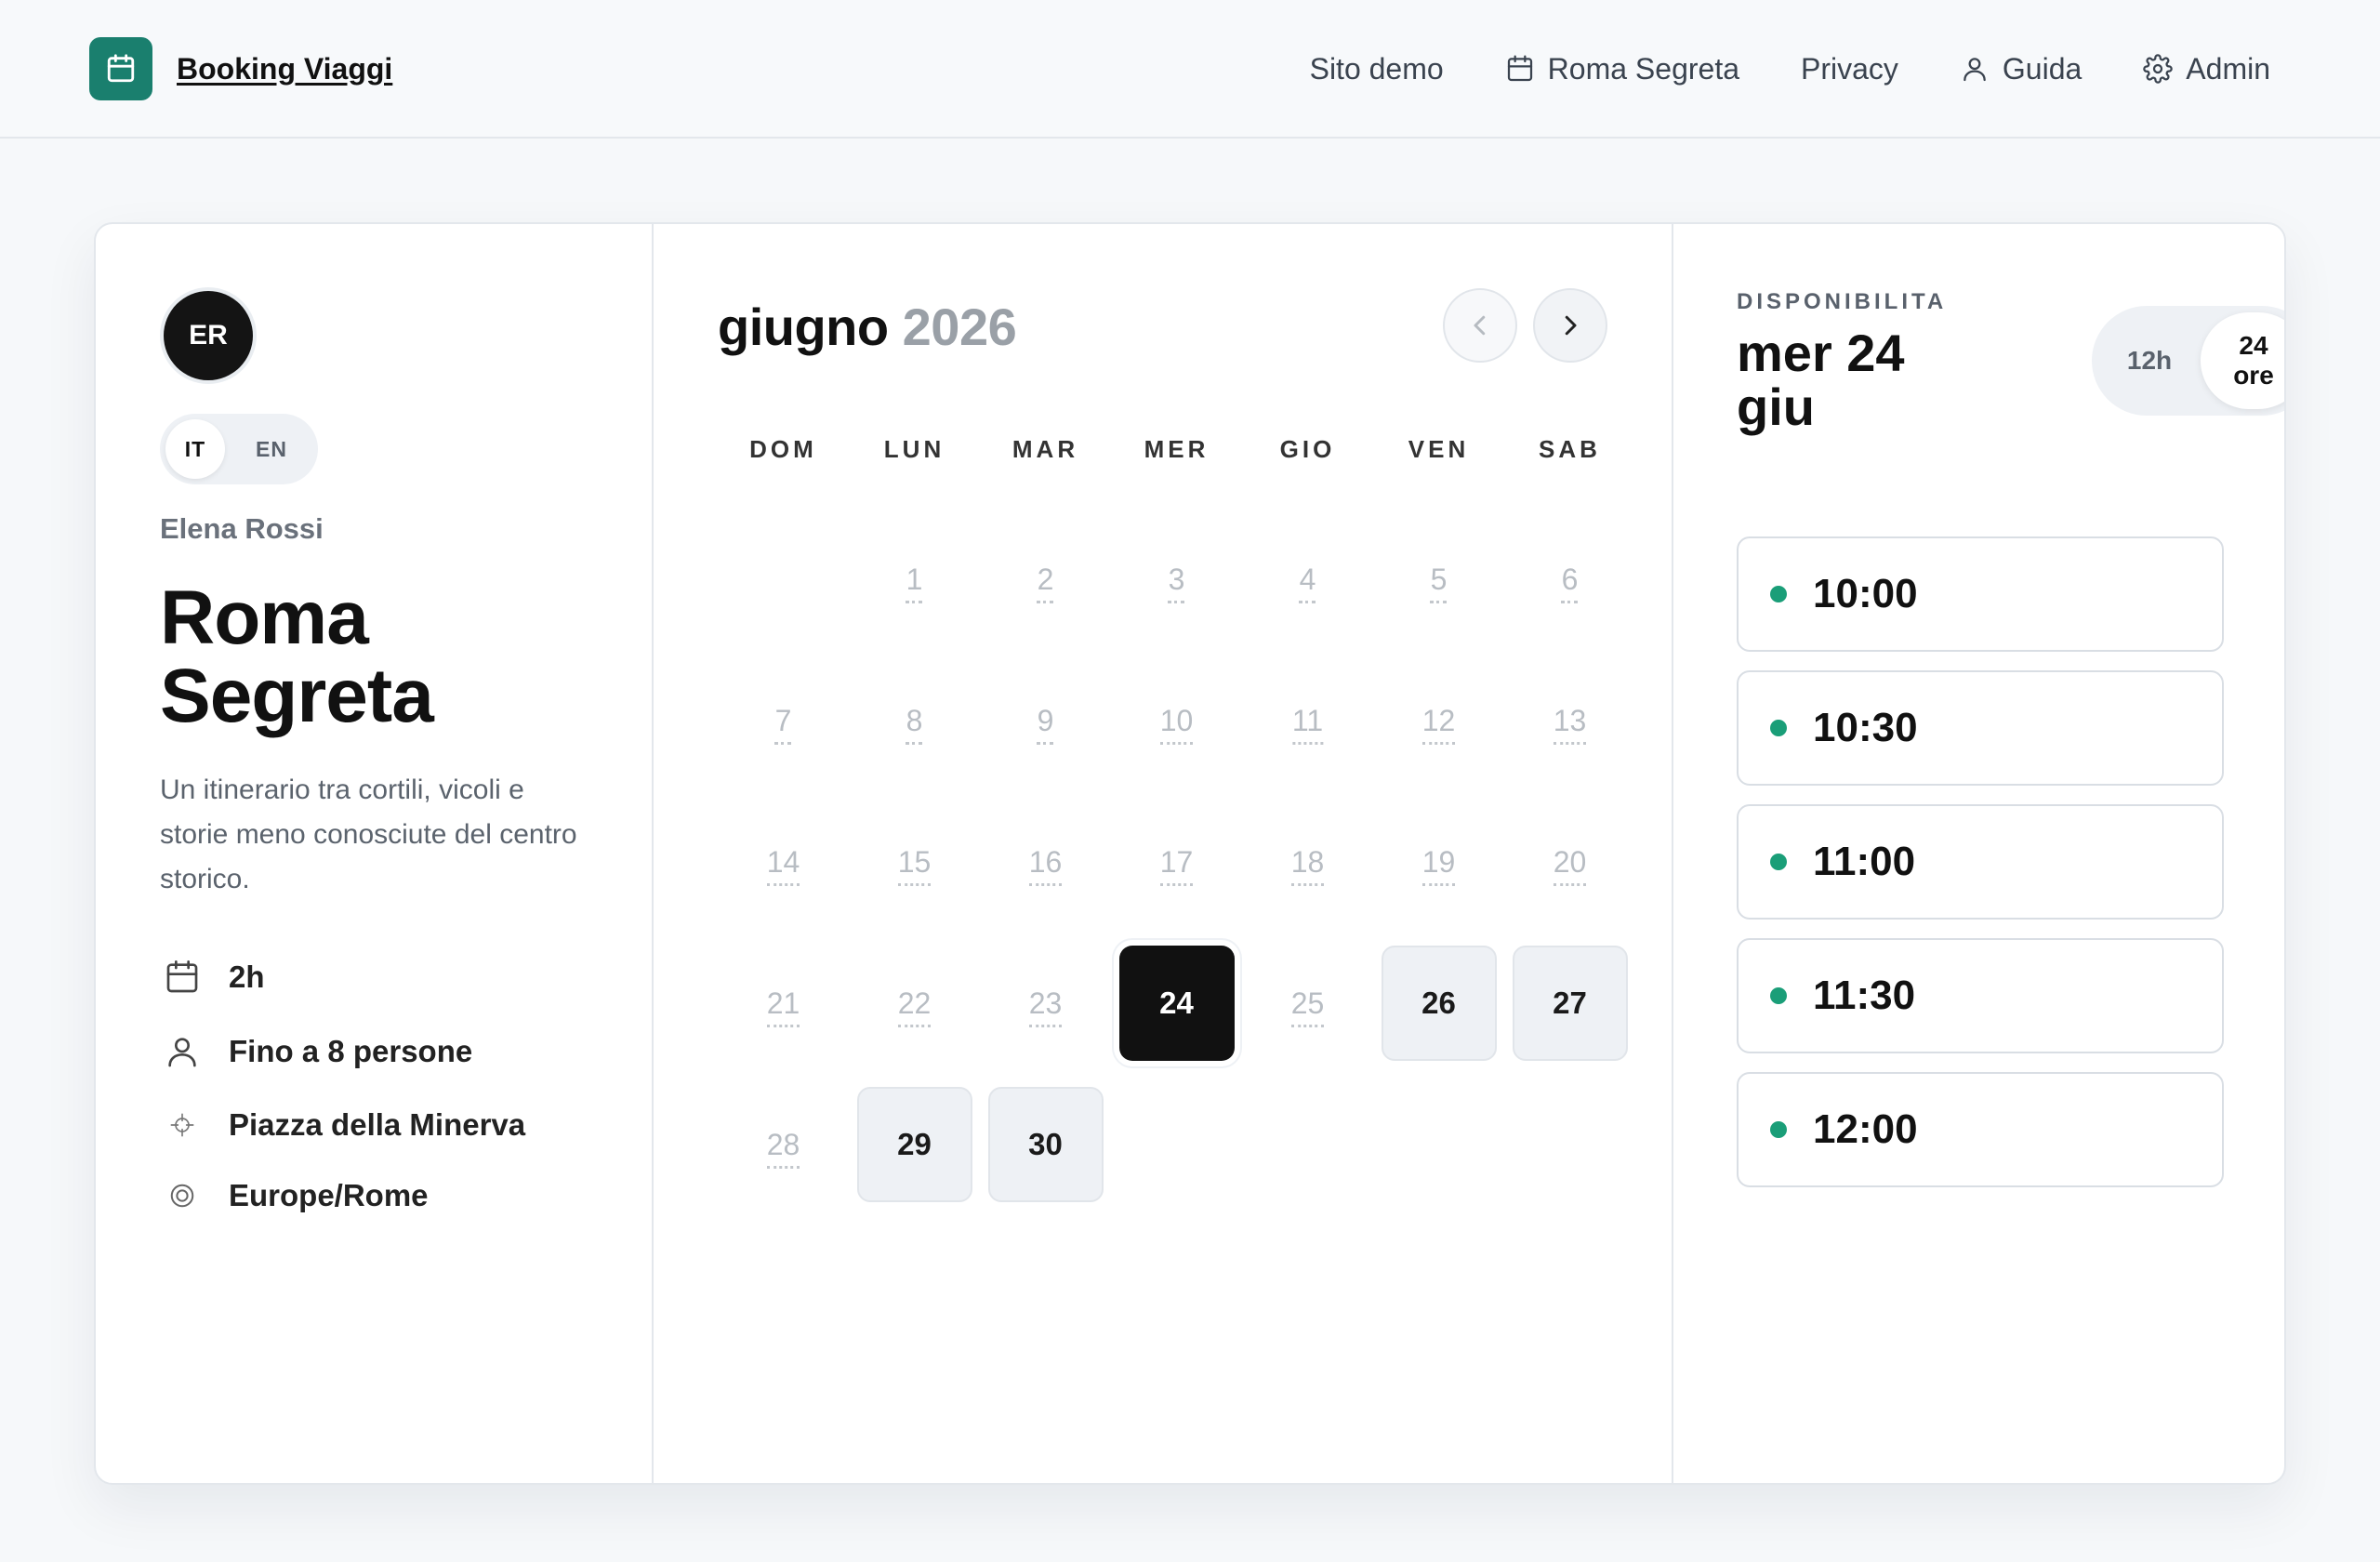  What do you see at coordinates (1570, 720) in the screenshot?
I see `day-number: 13` at bounding box center [1570, 720].